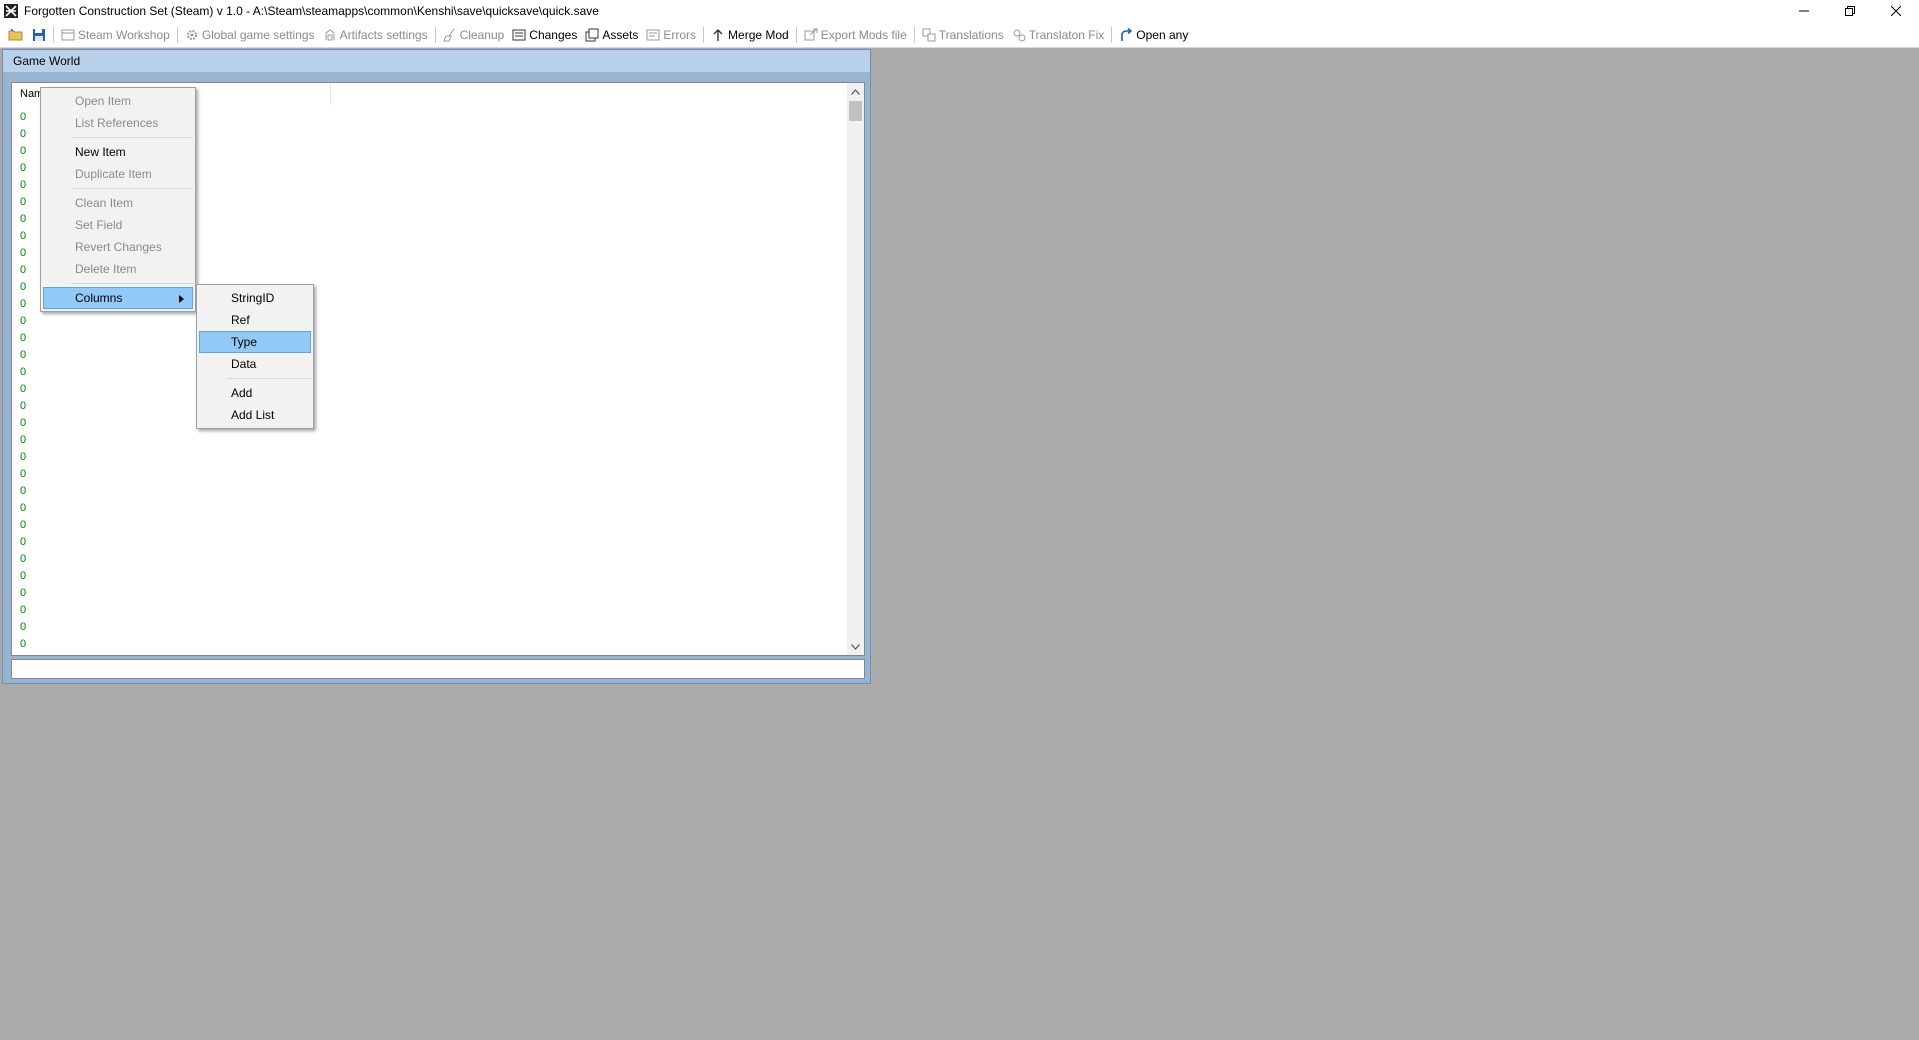  What do you see at coordinates (99, 298) in the screenshot?
I see `menu-item-columns-label: Columns` at bounding box center [99, 298].